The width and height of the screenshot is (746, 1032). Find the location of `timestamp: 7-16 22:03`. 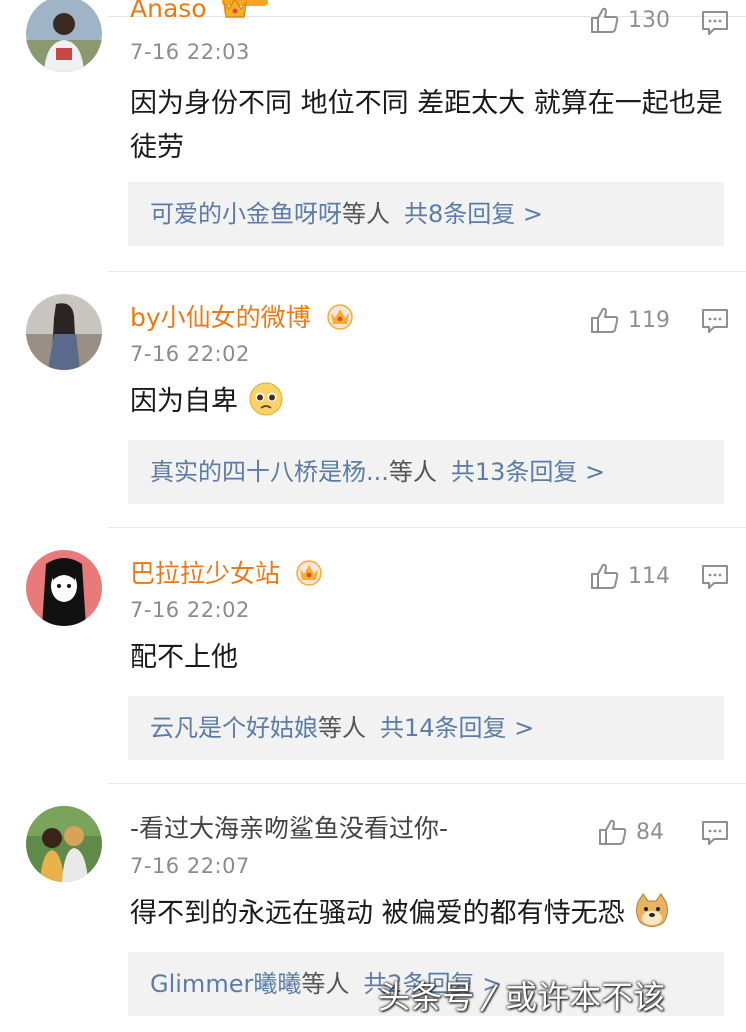

timestamp: 7-16 22:03 is located at coordinates (190, 52).